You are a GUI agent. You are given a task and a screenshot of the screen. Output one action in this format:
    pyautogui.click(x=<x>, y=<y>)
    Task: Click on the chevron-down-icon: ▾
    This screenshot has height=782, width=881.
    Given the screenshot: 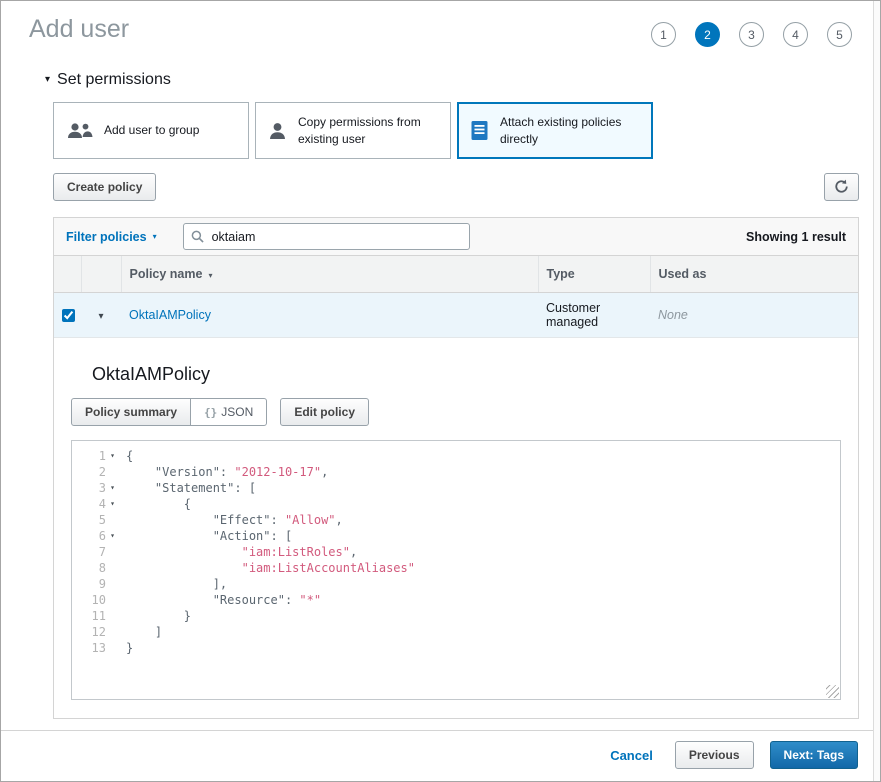 What is the action you would take?
    pyautogui.click(x=154, y=236)
    